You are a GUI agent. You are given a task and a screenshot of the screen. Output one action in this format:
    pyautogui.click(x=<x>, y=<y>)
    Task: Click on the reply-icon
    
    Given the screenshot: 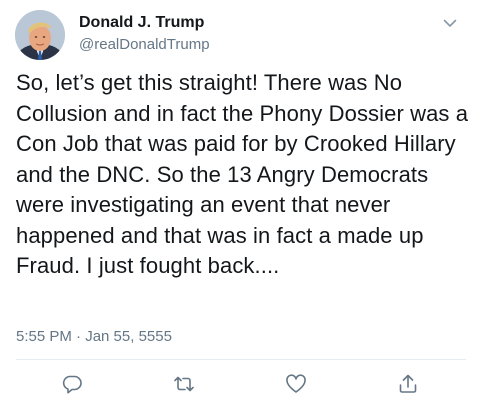 What is the action you would take?
    pyautogui.click(x=72, y=384)
    